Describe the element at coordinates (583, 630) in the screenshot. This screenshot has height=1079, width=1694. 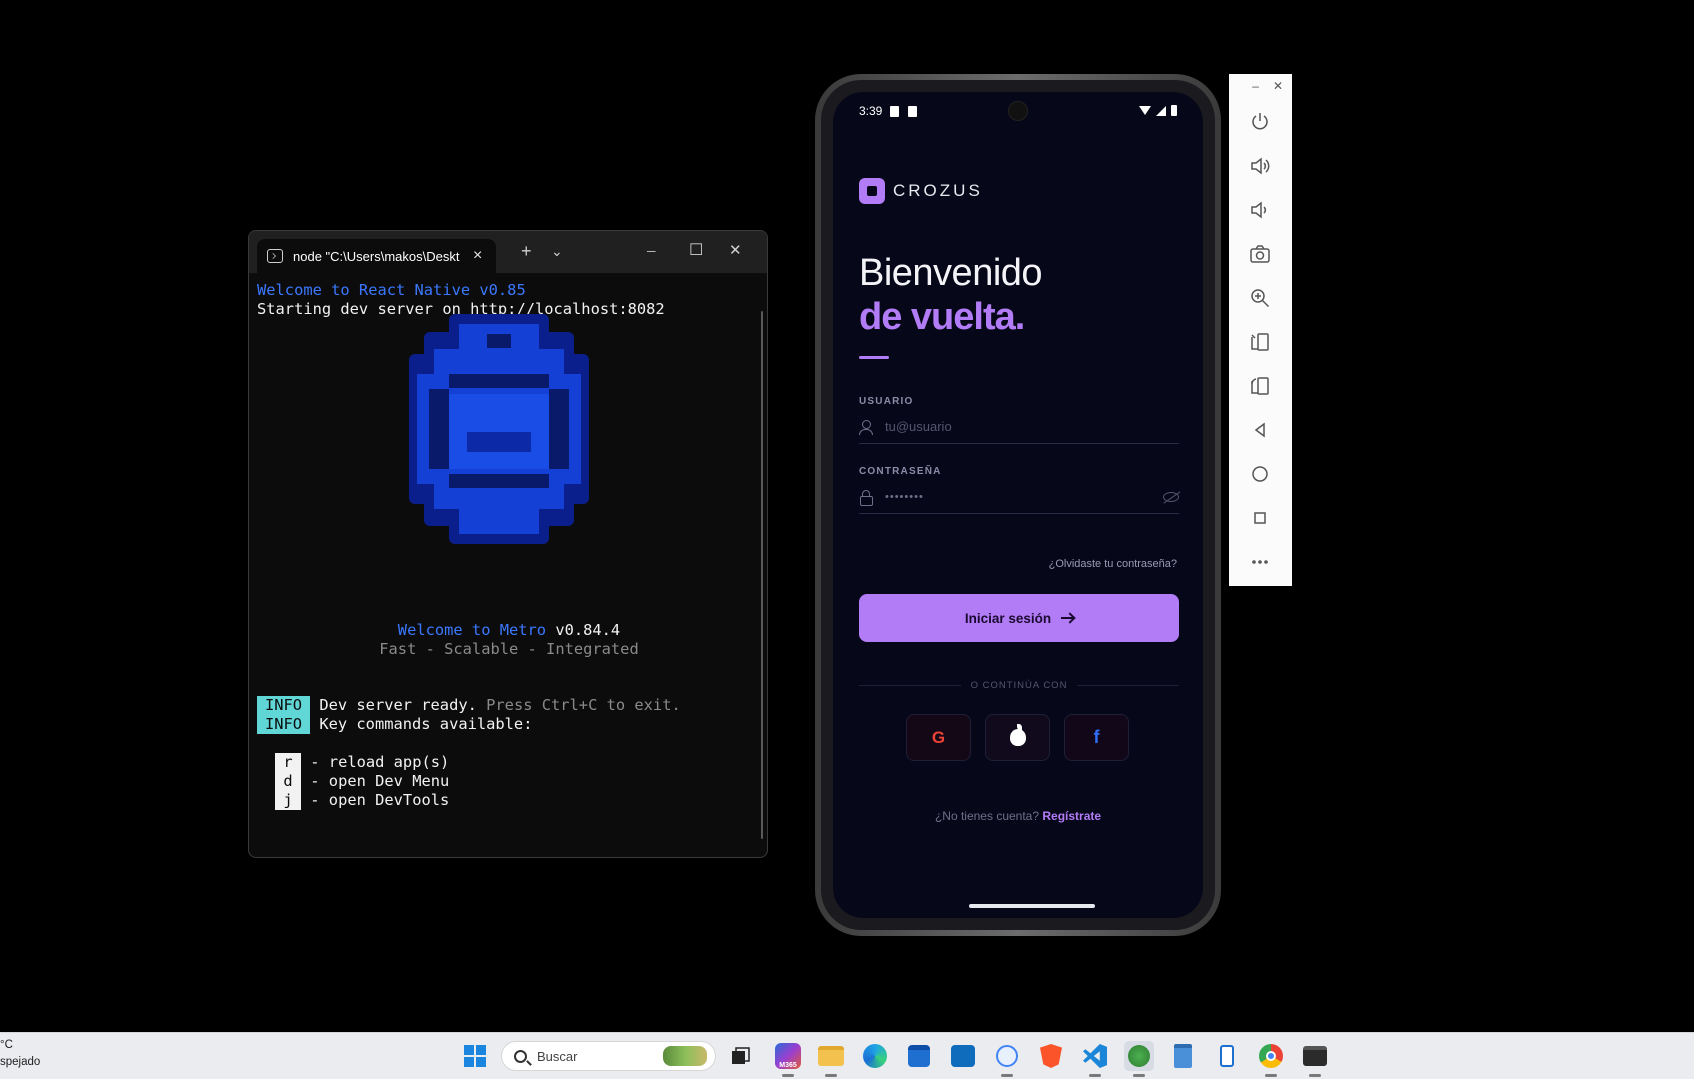
I see `metro-version: v0.84.4` at that location.